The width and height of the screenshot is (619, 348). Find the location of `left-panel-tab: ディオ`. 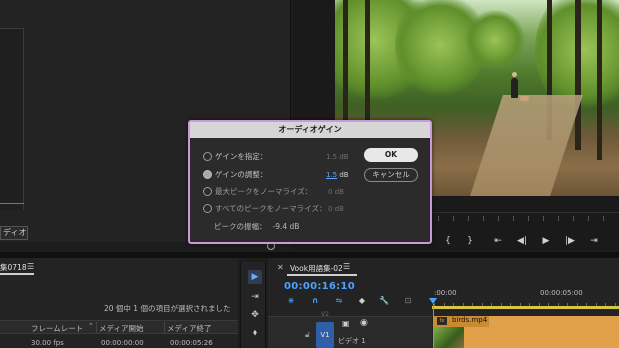

left-panel-tab: ディオ is located at coordinates (14, 233).